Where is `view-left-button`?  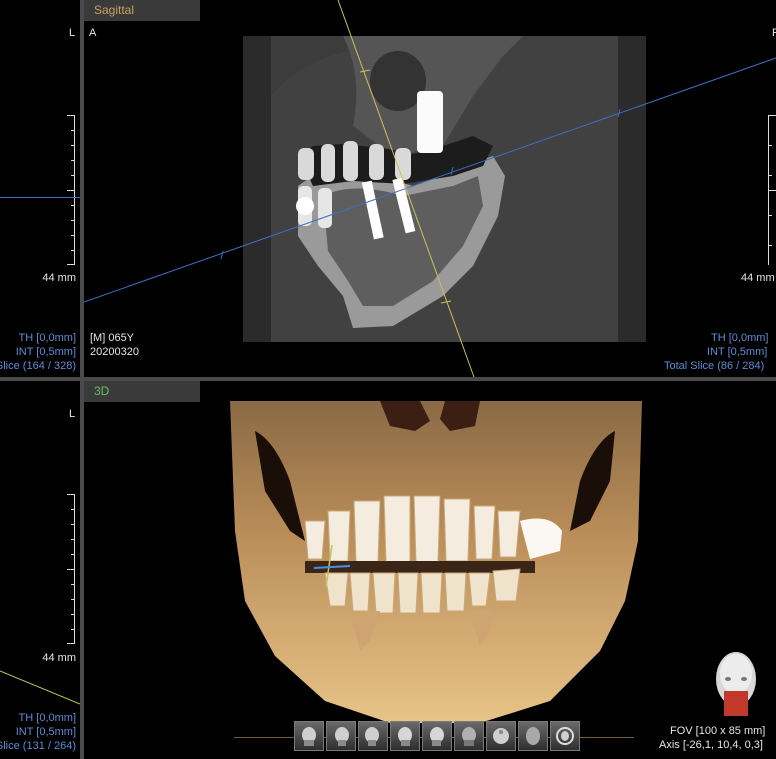
view-left-button is located at coordinates (341, 736).